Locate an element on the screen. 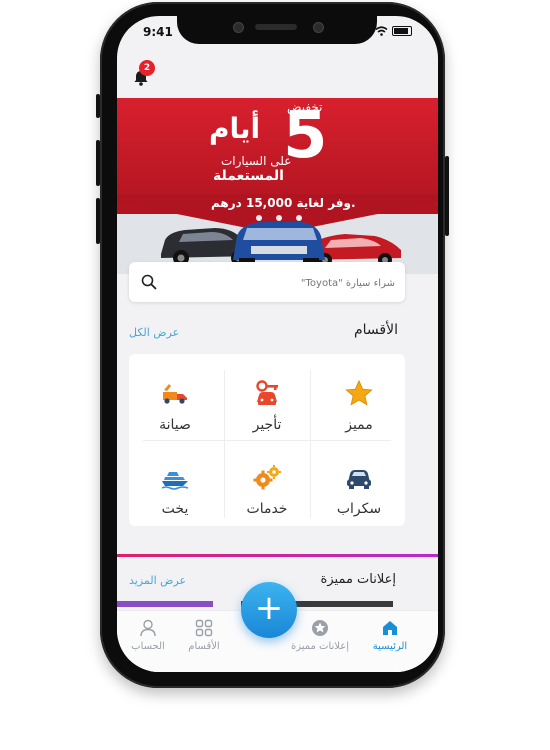  volume-down-button is located at coordinates (98, 221).